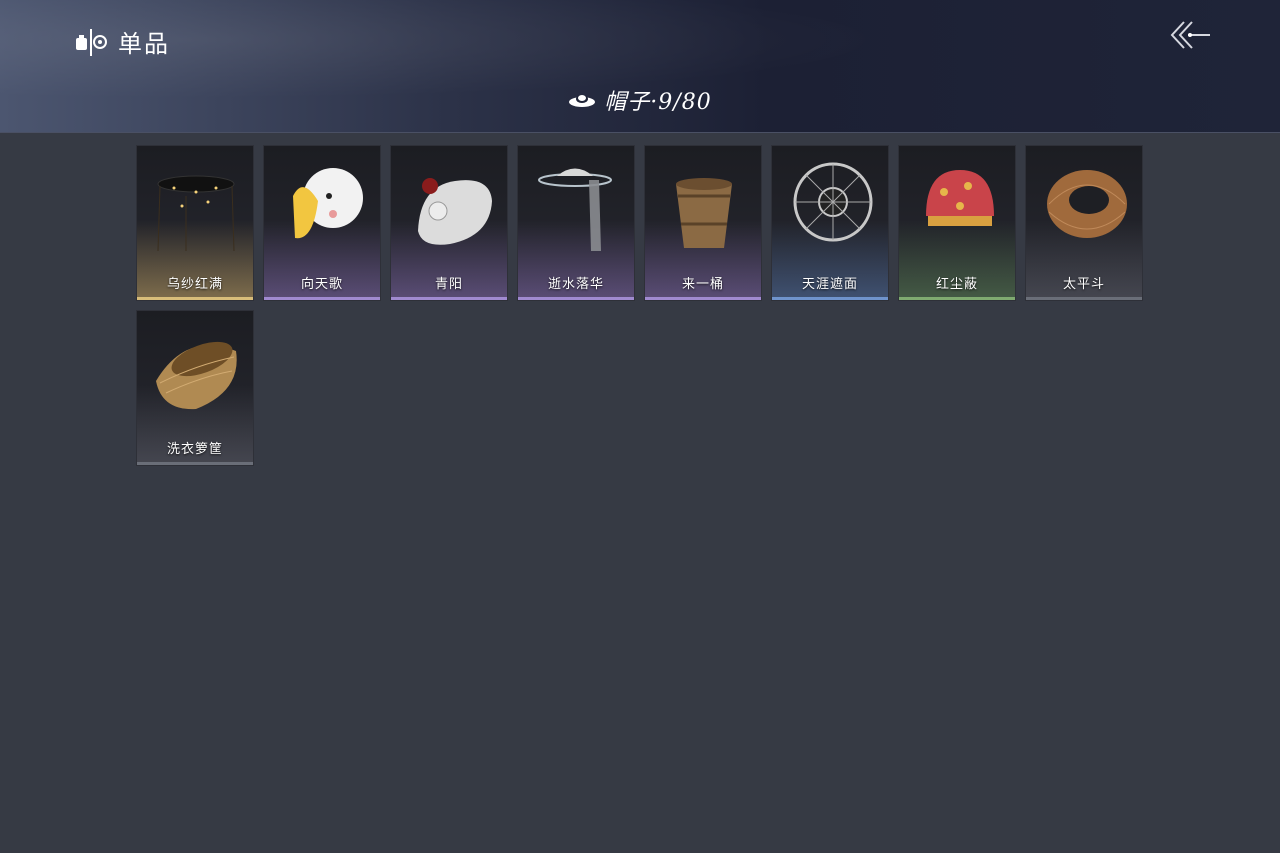 This screenshot has height=853, width=1280. Describe the element at coordinates (1083, 284) in the screenshot. I see `item-name: 太平斗` at that location.